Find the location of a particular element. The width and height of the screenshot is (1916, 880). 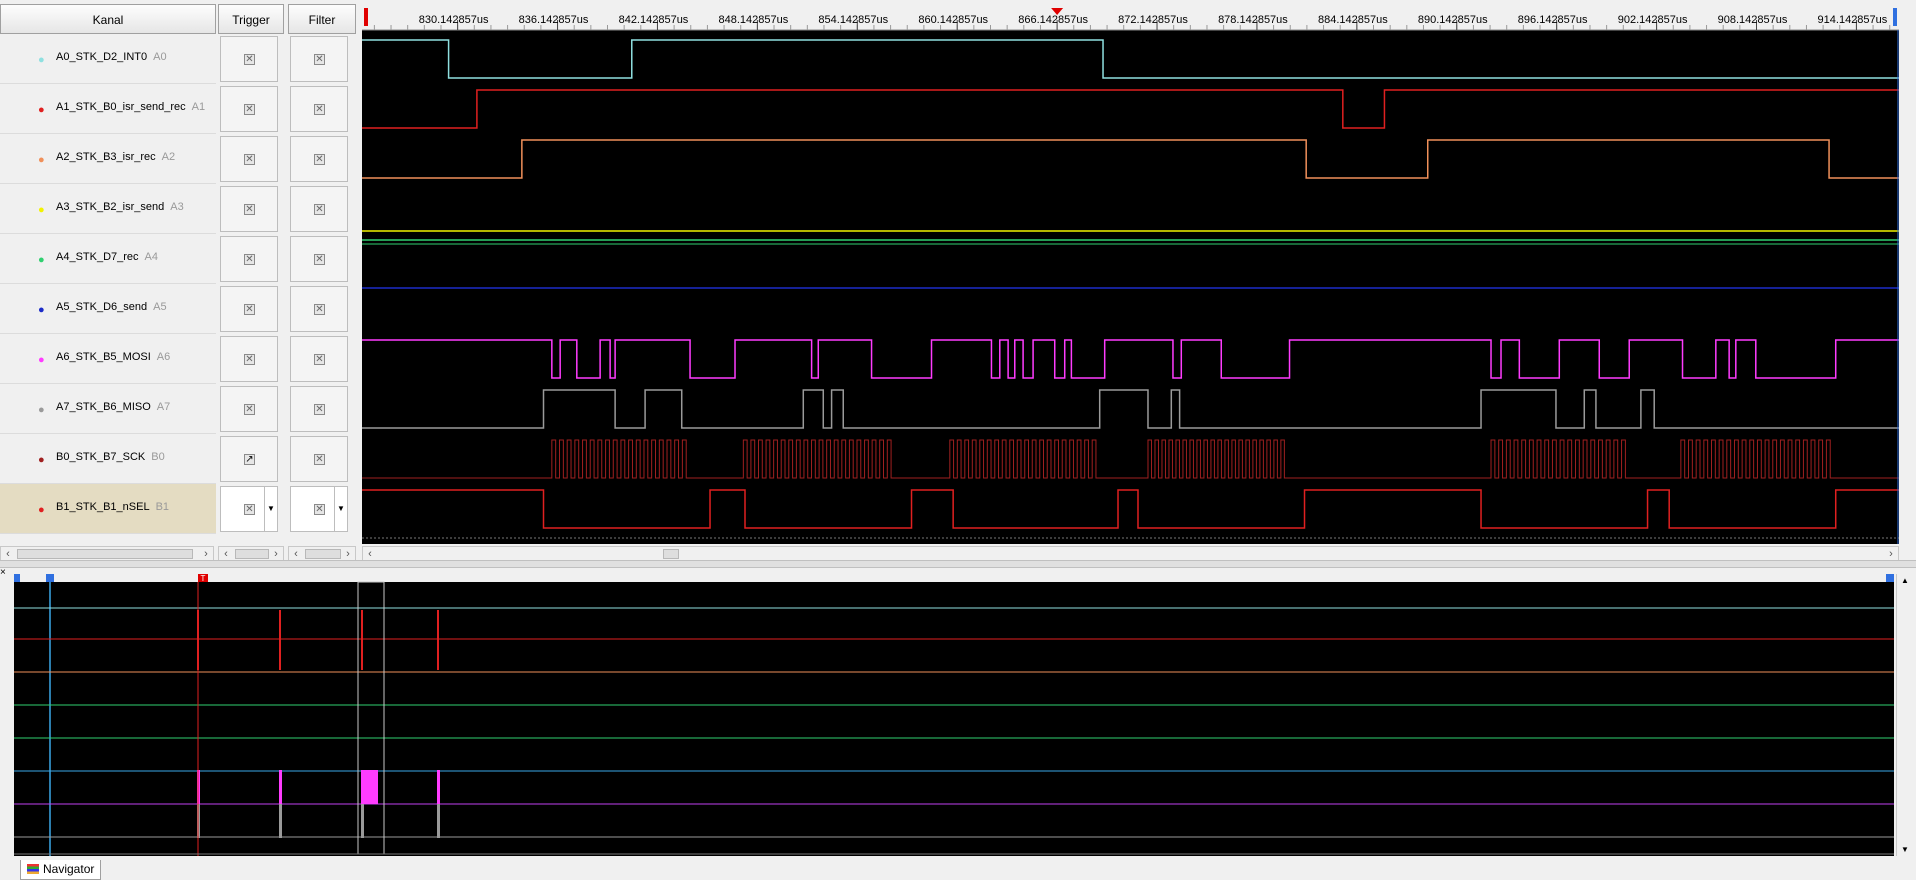

channel-column-header: Kanal is located at coordinates (108, 19).